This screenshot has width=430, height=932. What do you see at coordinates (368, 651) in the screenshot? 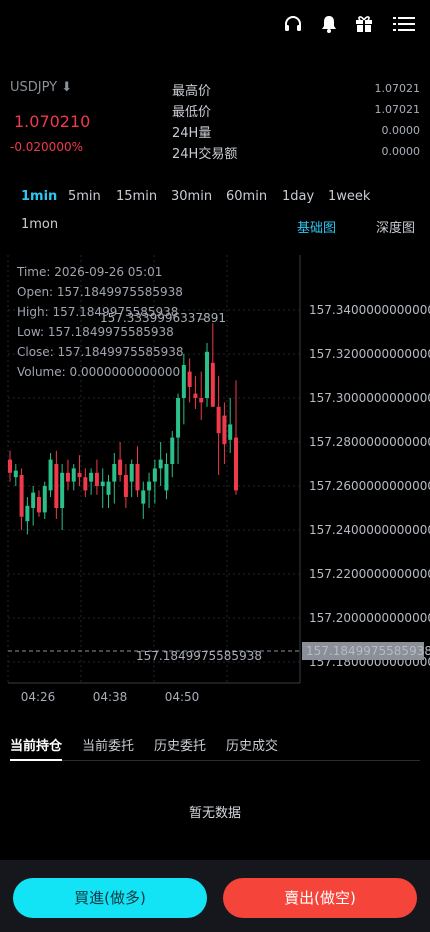
I see `current-price-tag-label: 157.1849975585938` at bounding box center [368, 651].